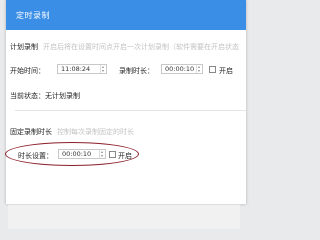  What do you see at coordinates (126, 15) in the screenshot?
I see `dialog-titlebar: 定时录制` at bounding box center [126, 15].